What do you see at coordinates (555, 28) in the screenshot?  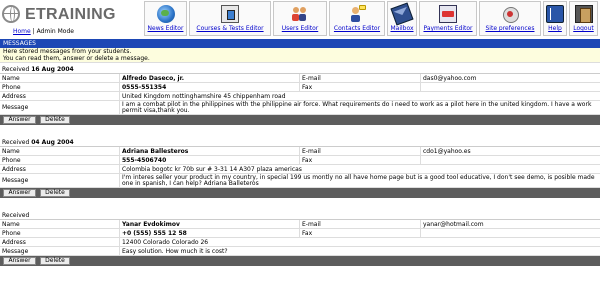 I see `nav-help-label: Help` at bounding box center [555, 28].